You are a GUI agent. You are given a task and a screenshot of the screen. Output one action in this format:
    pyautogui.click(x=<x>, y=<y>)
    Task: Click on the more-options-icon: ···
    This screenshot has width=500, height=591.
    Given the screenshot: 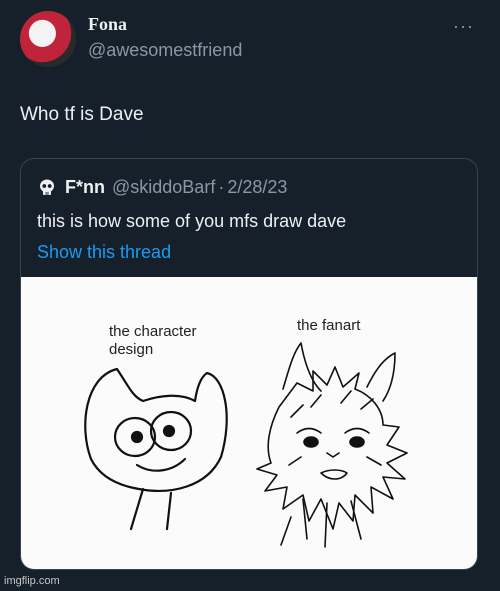 What is the action you would take?
    pyautogui.click(x=463, y=26)
    